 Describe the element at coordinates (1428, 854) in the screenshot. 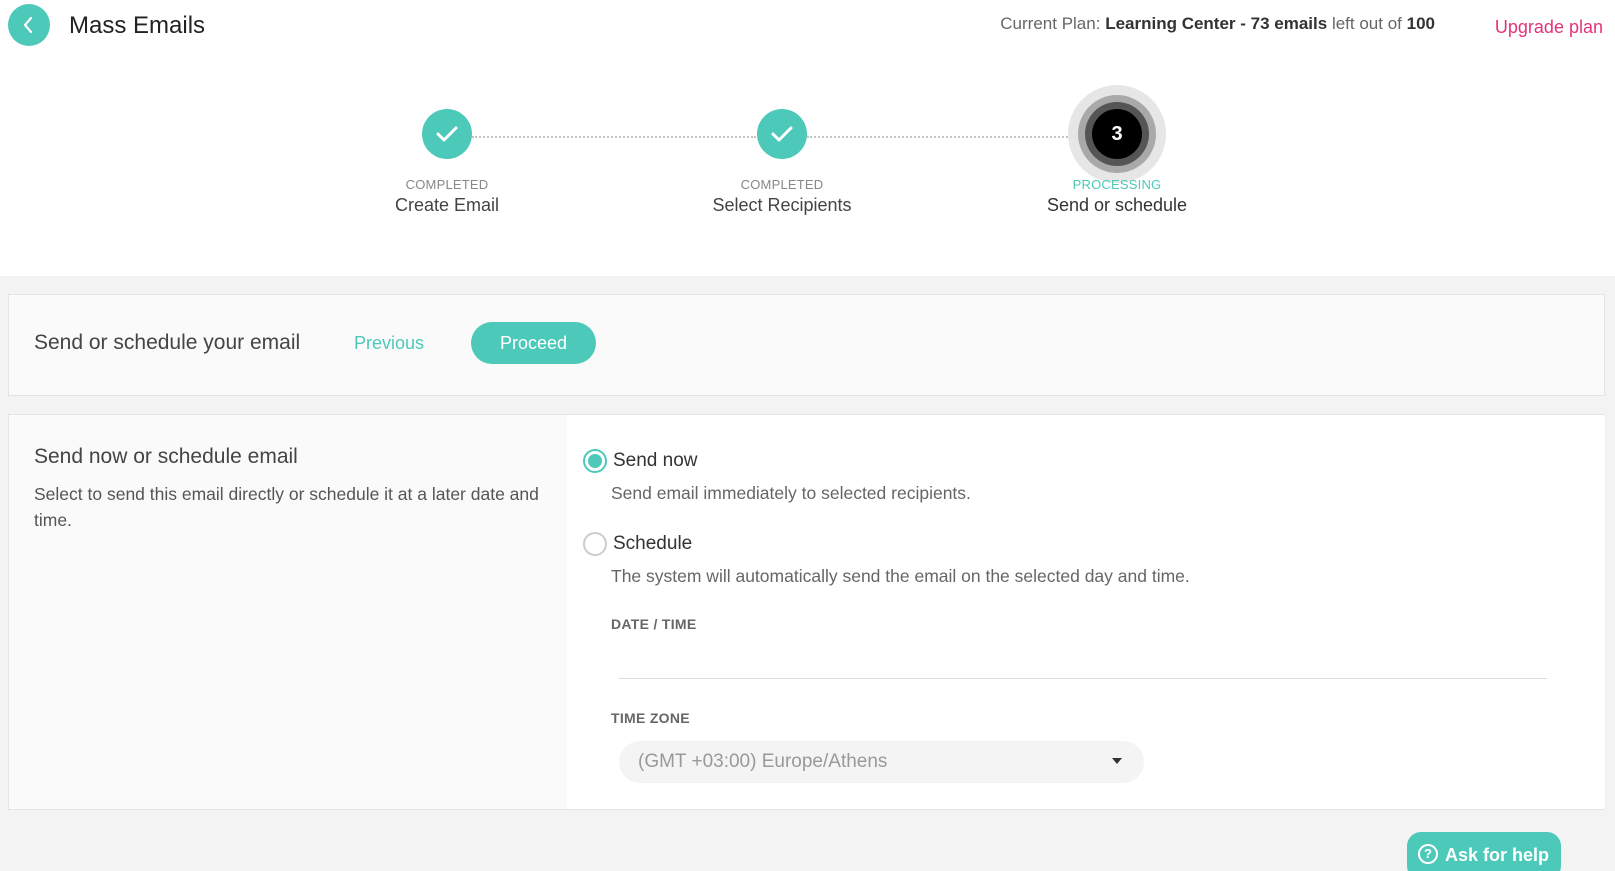

I see `question-circle-icon: ?` at that location.